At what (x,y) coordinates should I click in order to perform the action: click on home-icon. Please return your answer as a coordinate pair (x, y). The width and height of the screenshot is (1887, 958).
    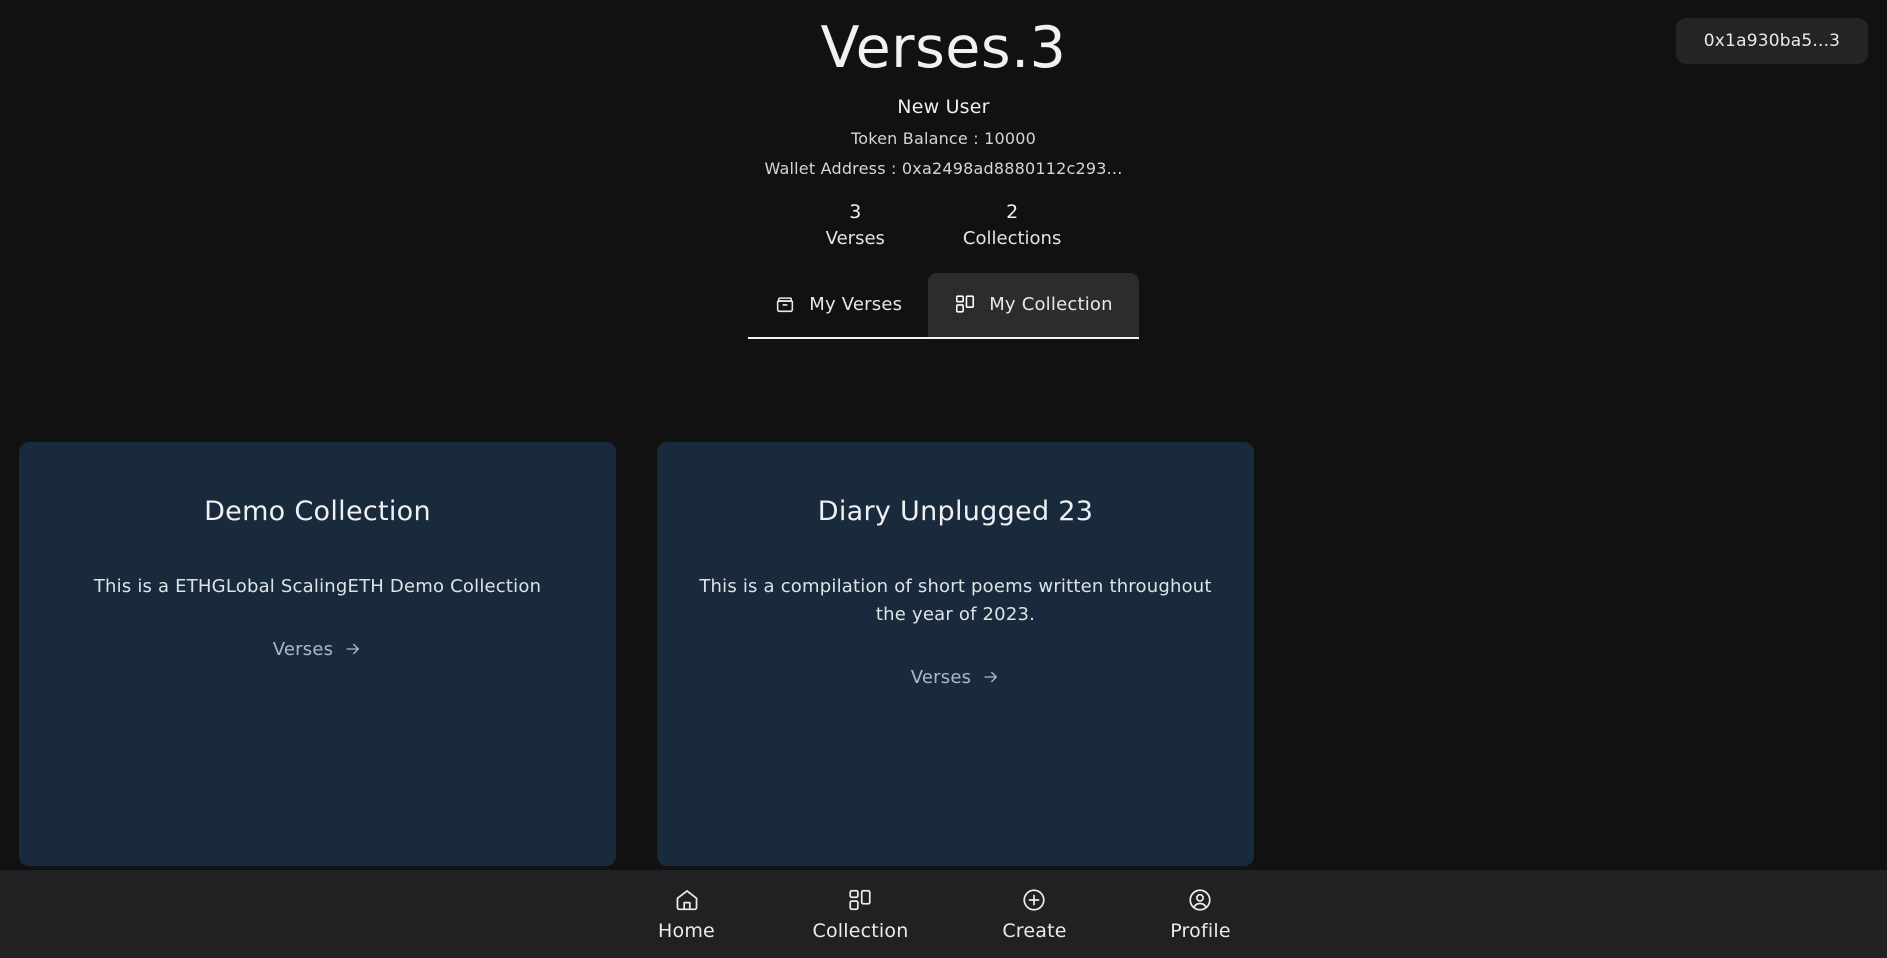
    Looking at the image, I should click on (687, 900).